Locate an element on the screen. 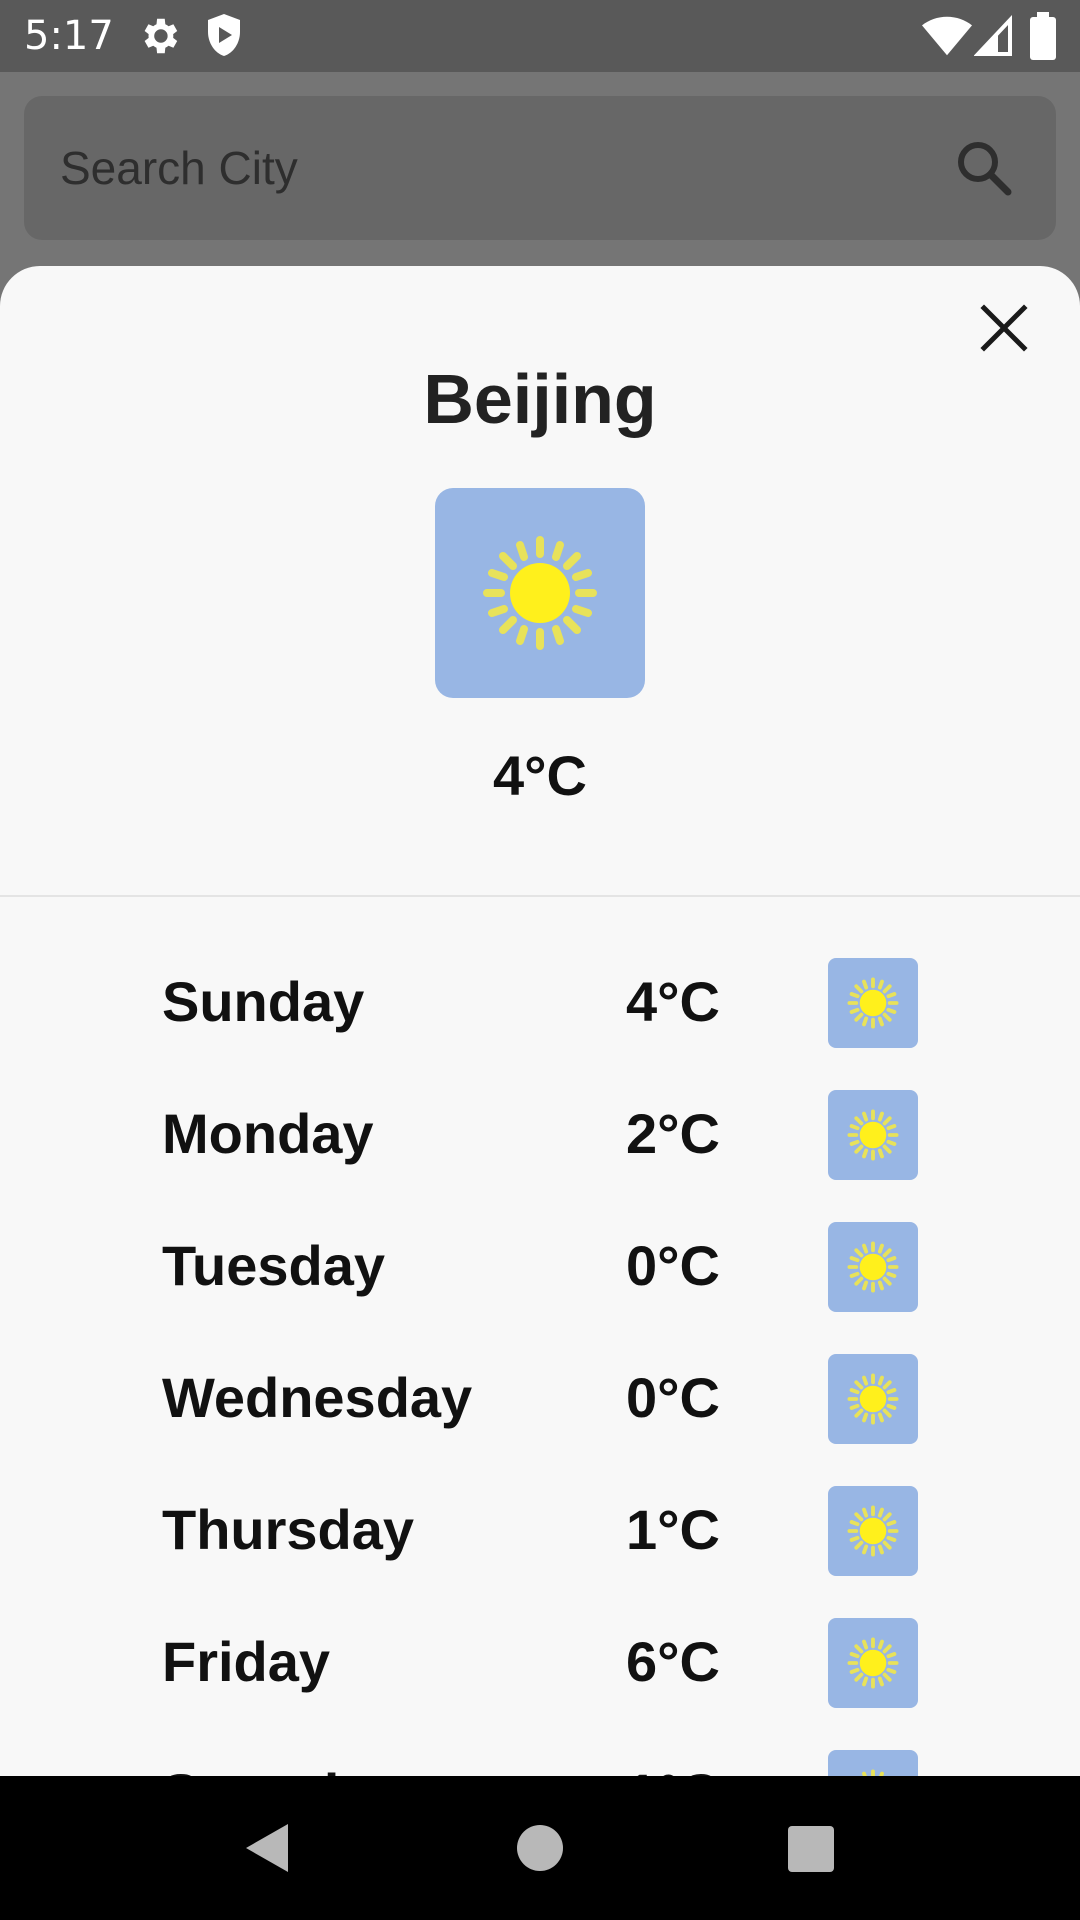 This screenshot has height=1920, width=1080. forecast-row: Monday 2°C is located at coordinates (540, 1138).